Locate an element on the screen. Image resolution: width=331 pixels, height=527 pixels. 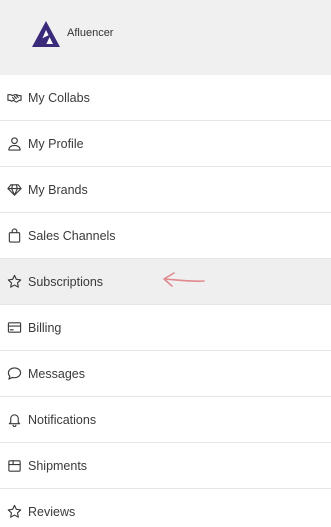
sidebar-item-label: My Profile is located at coordinates (56, 143).